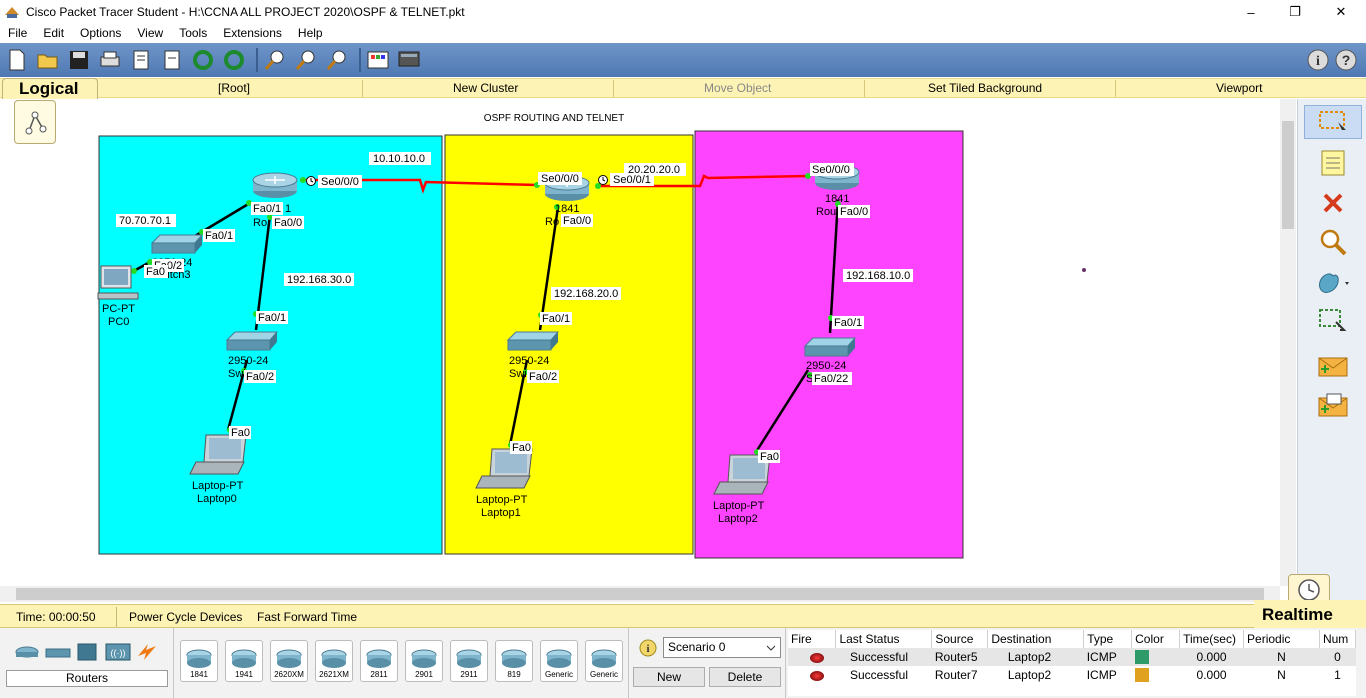  I want to click on help-icon: ?, so click(1346, 60).